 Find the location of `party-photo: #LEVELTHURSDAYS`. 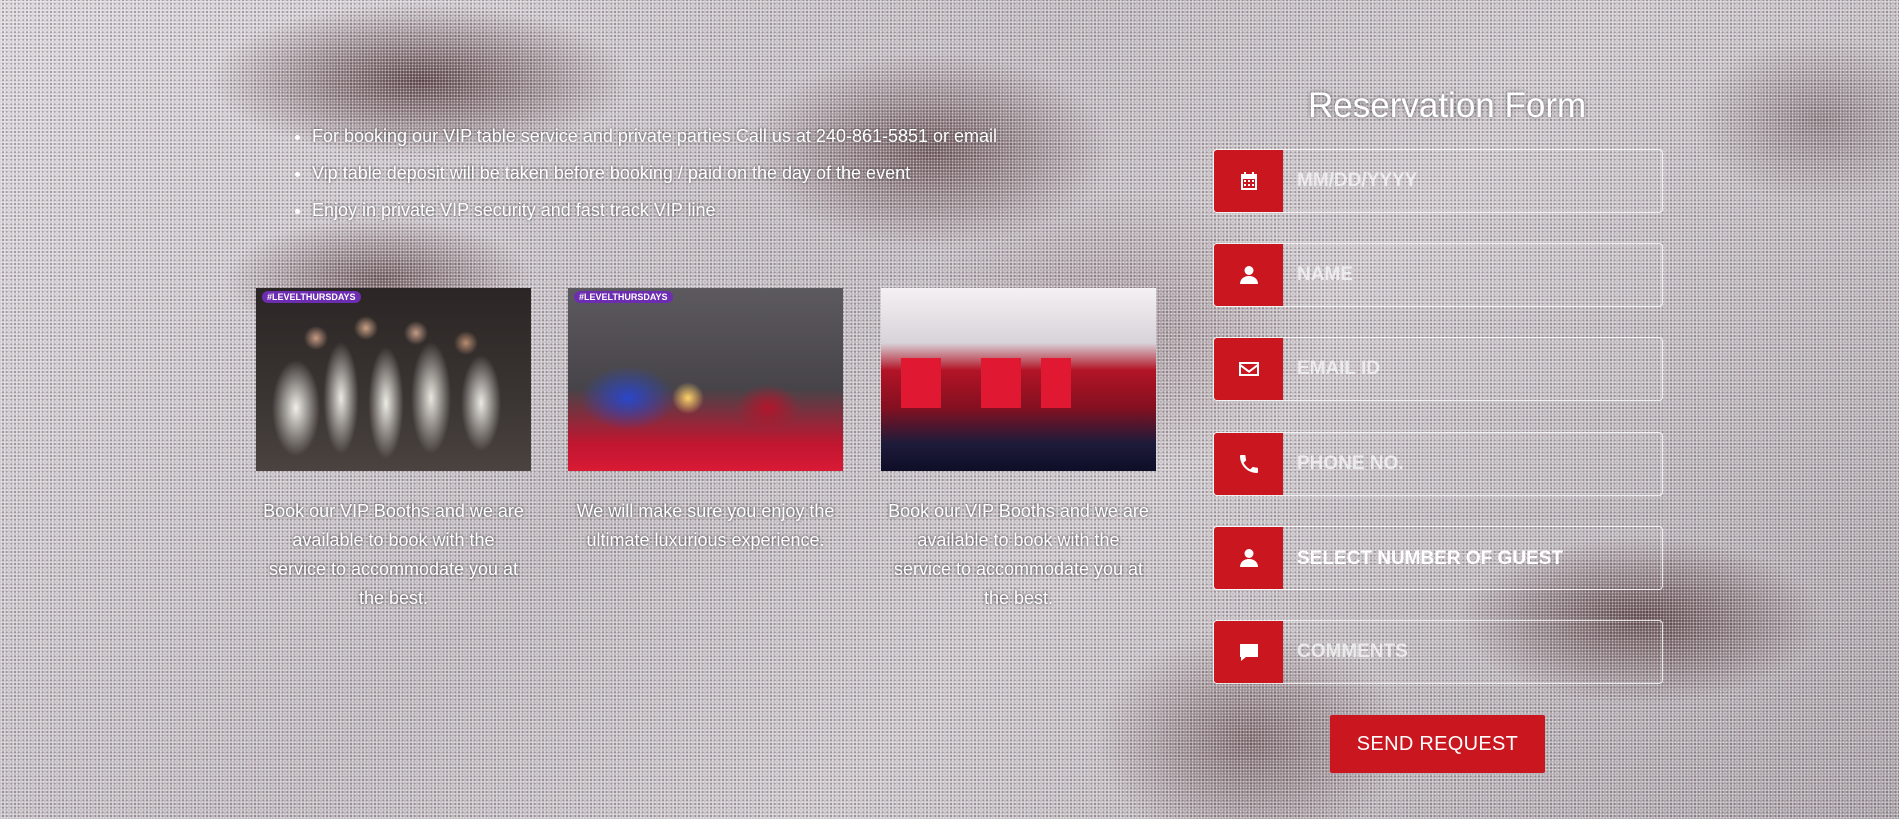

party-photo: #LEVELTHURSDAYS is located at coordinates (393, 379).